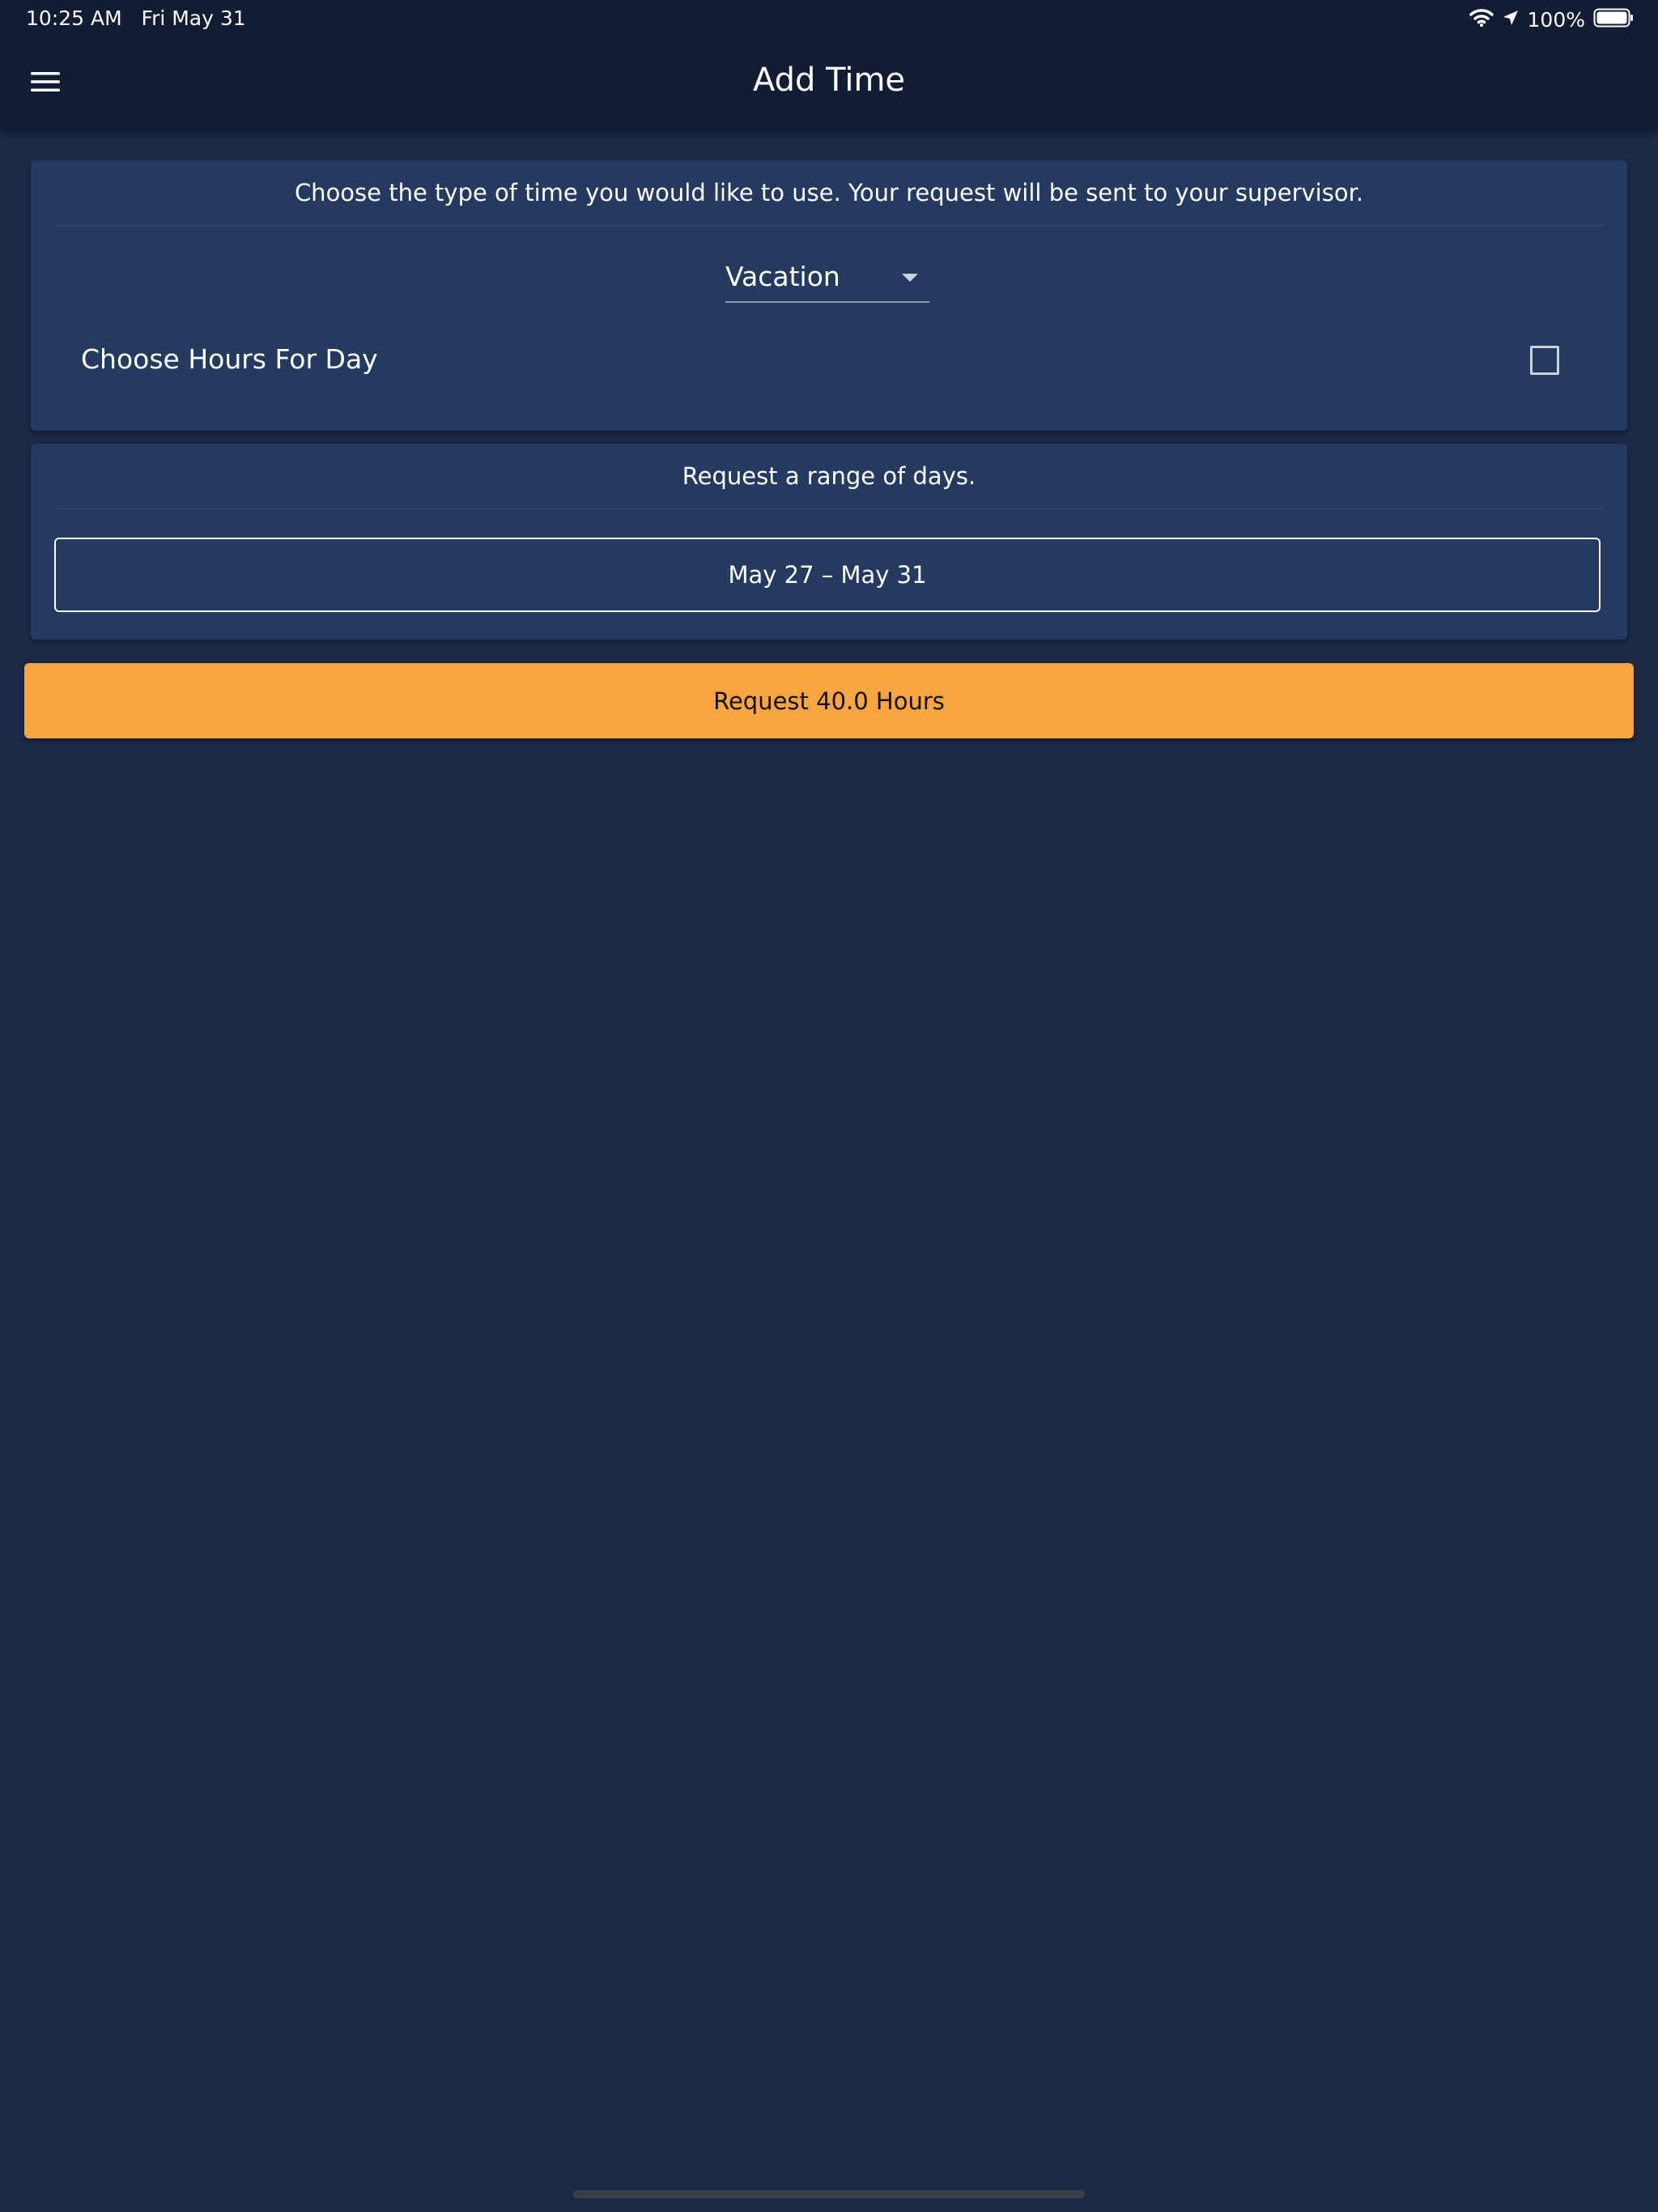  Describe the element at coordinates (1544, 360) in the screenshot. I see `choose-hours-checkbox` at that location.